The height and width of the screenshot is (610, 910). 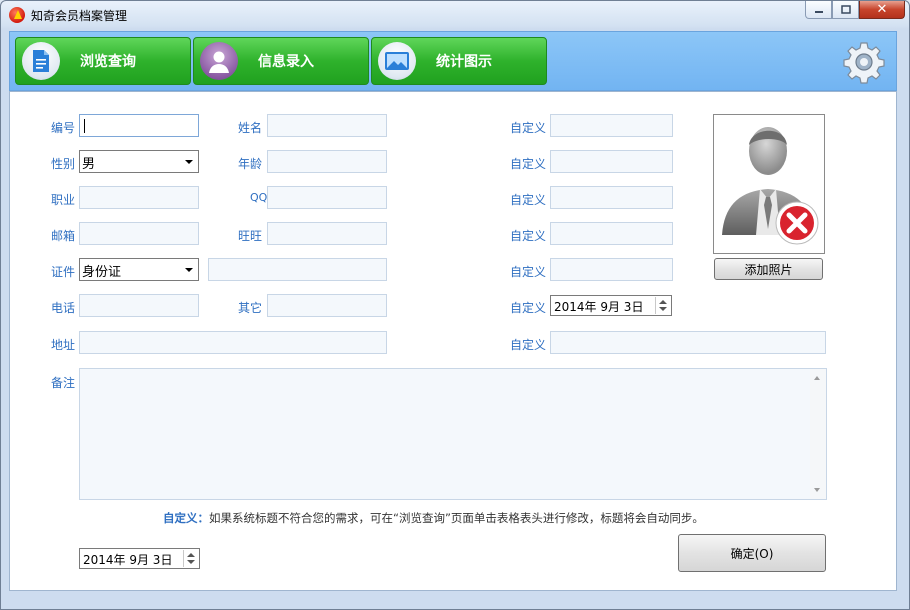 I want to click on tab-statistics-chart-label: 统计图示, so click(x=464, y=62).